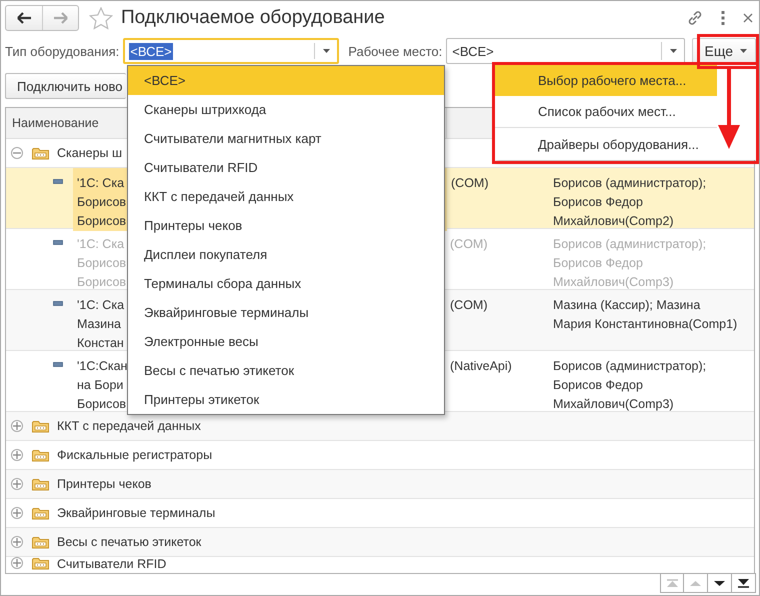 Image resolution: width=760 pixels, height=596 pixels. Describe the element at coordinates (286, 341) in the screenshot. I see `list-item: Электронные весы` at that location.